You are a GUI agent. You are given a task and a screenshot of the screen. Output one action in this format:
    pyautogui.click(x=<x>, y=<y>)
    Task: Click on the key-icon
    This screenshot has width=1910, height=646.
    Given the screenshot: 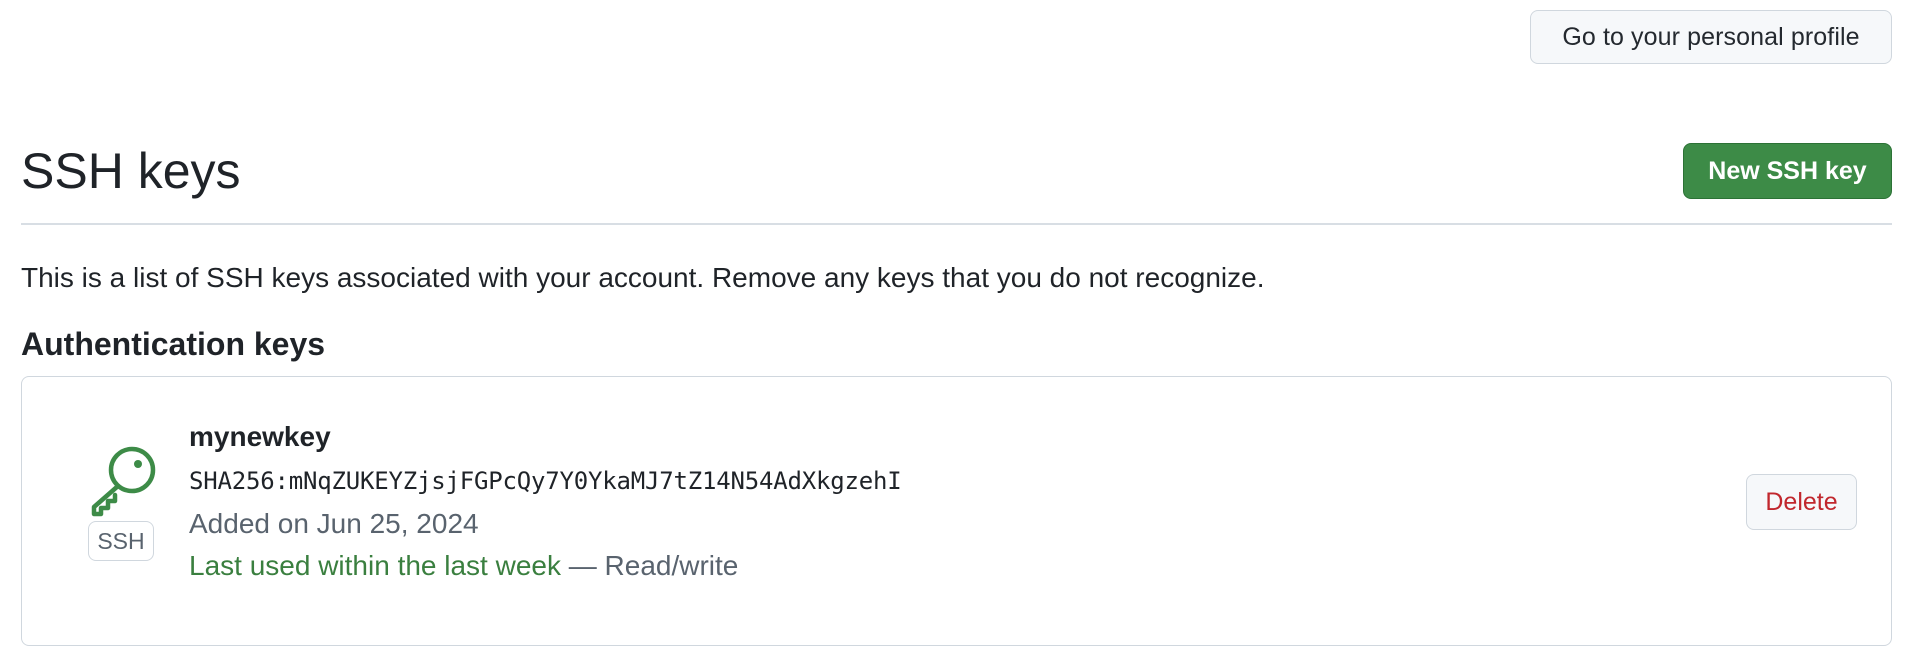 What is the action you would take?
    pyautogui.click(x=122, y=481)
    